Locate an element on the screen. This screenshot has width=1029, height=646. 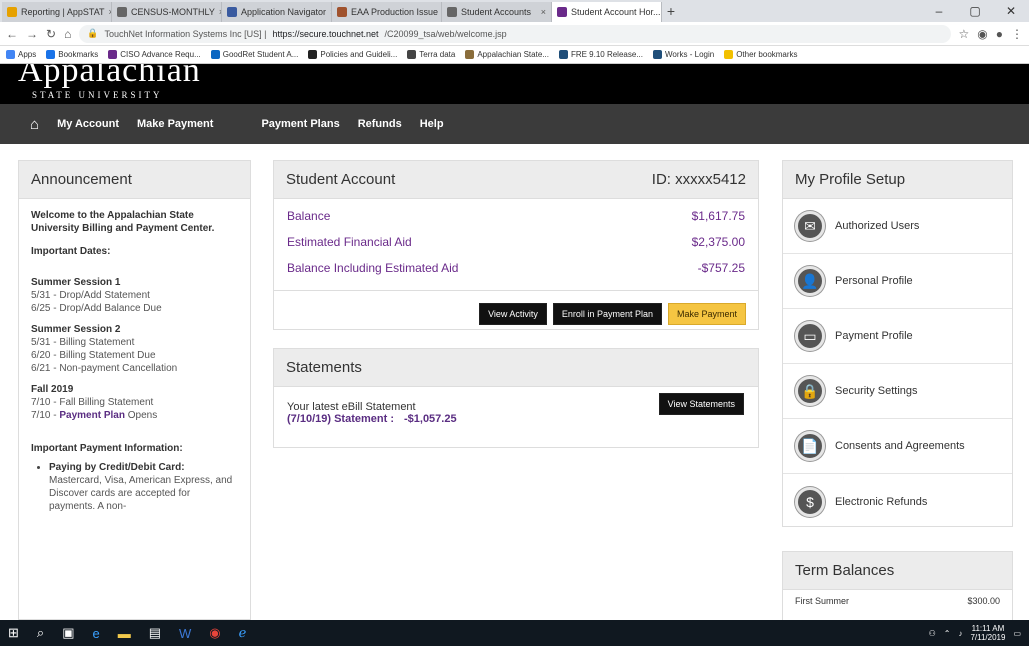
session-heading: Fall 2019 is located at coordinates (52, 389).